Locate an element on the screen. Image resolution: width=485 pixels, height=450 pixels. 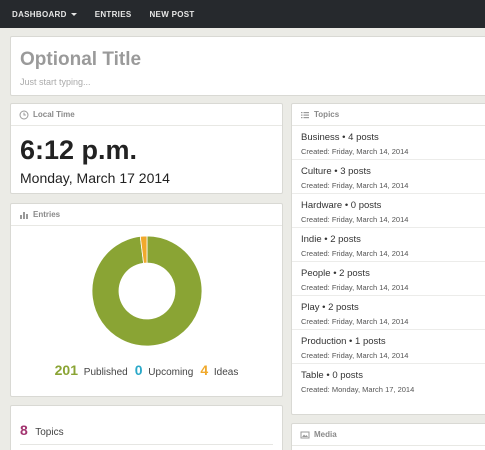
ideas-count: 4 is located at coordinates (204, 370).